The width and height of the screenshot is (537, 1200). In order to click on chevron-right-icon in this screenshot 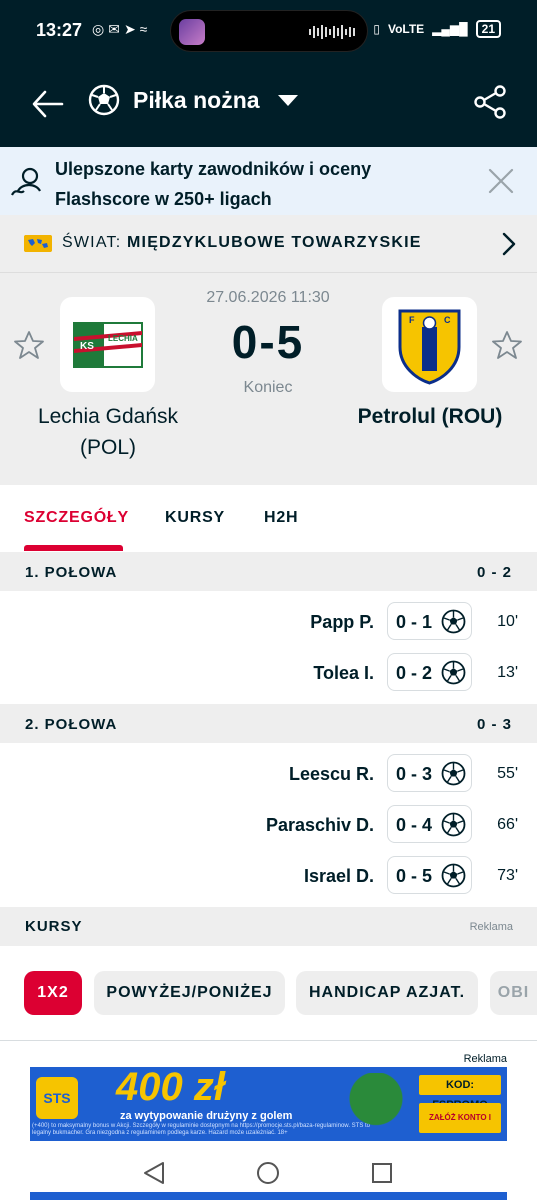, I will do `click(509, 244)`.